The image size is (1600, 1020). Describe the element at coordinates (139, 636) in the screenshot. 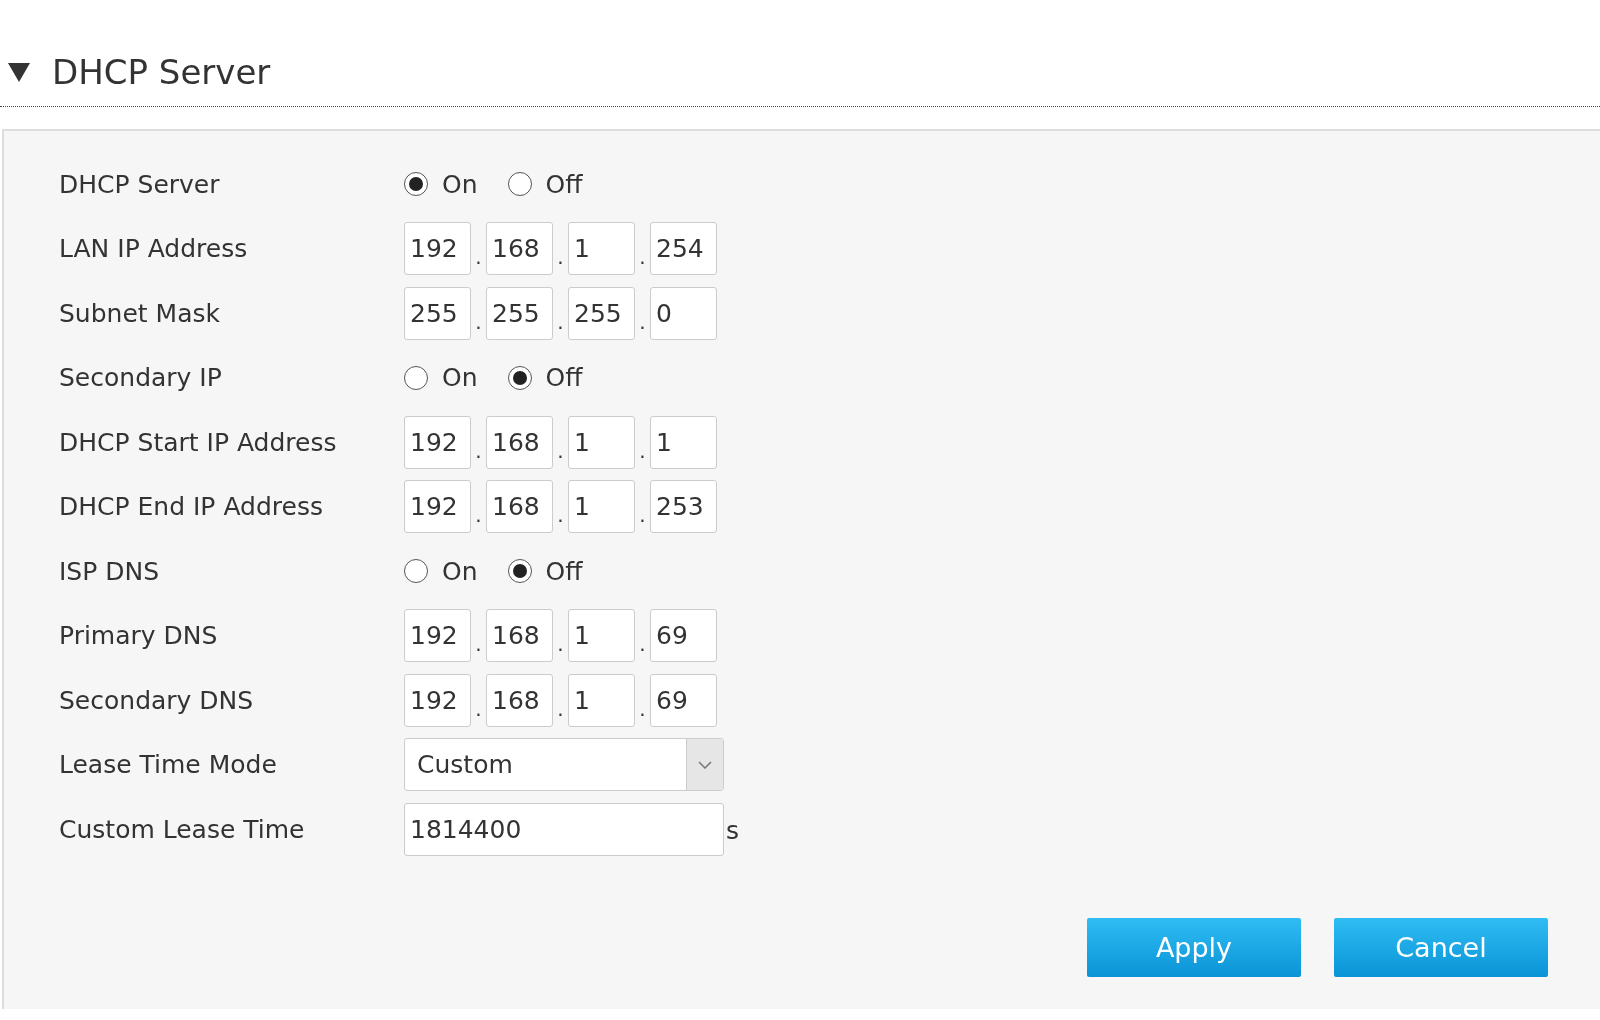

I see `field-label: Primary DNS` at that location.